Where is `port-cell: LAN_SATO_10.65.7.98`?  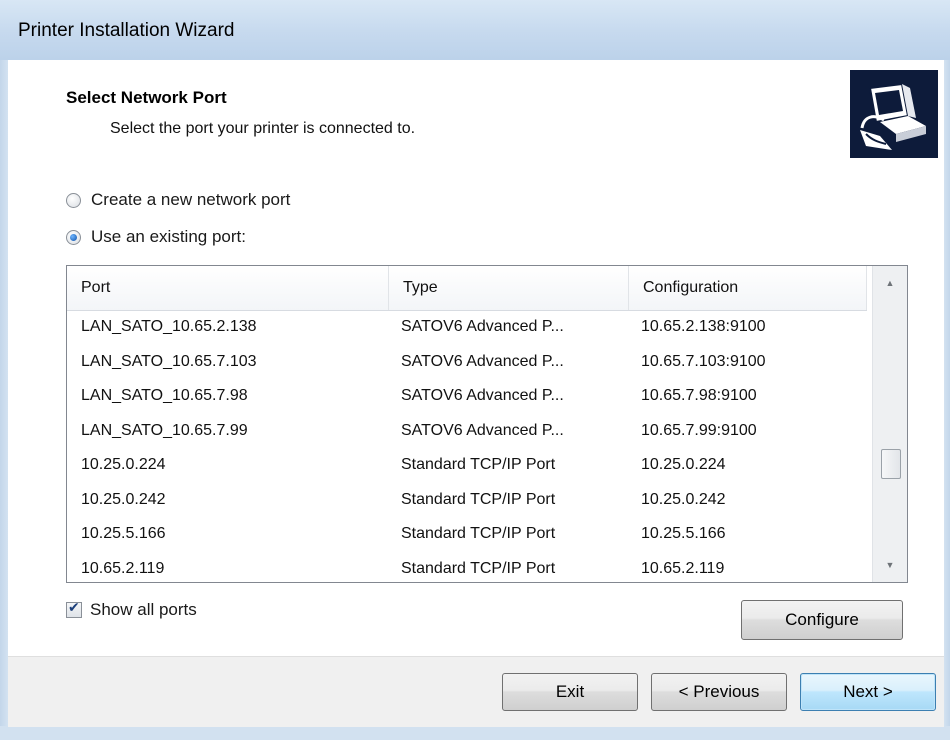
port-cell: LAN_SATO_10.65.7.98 is located at coordinates (164, 395).